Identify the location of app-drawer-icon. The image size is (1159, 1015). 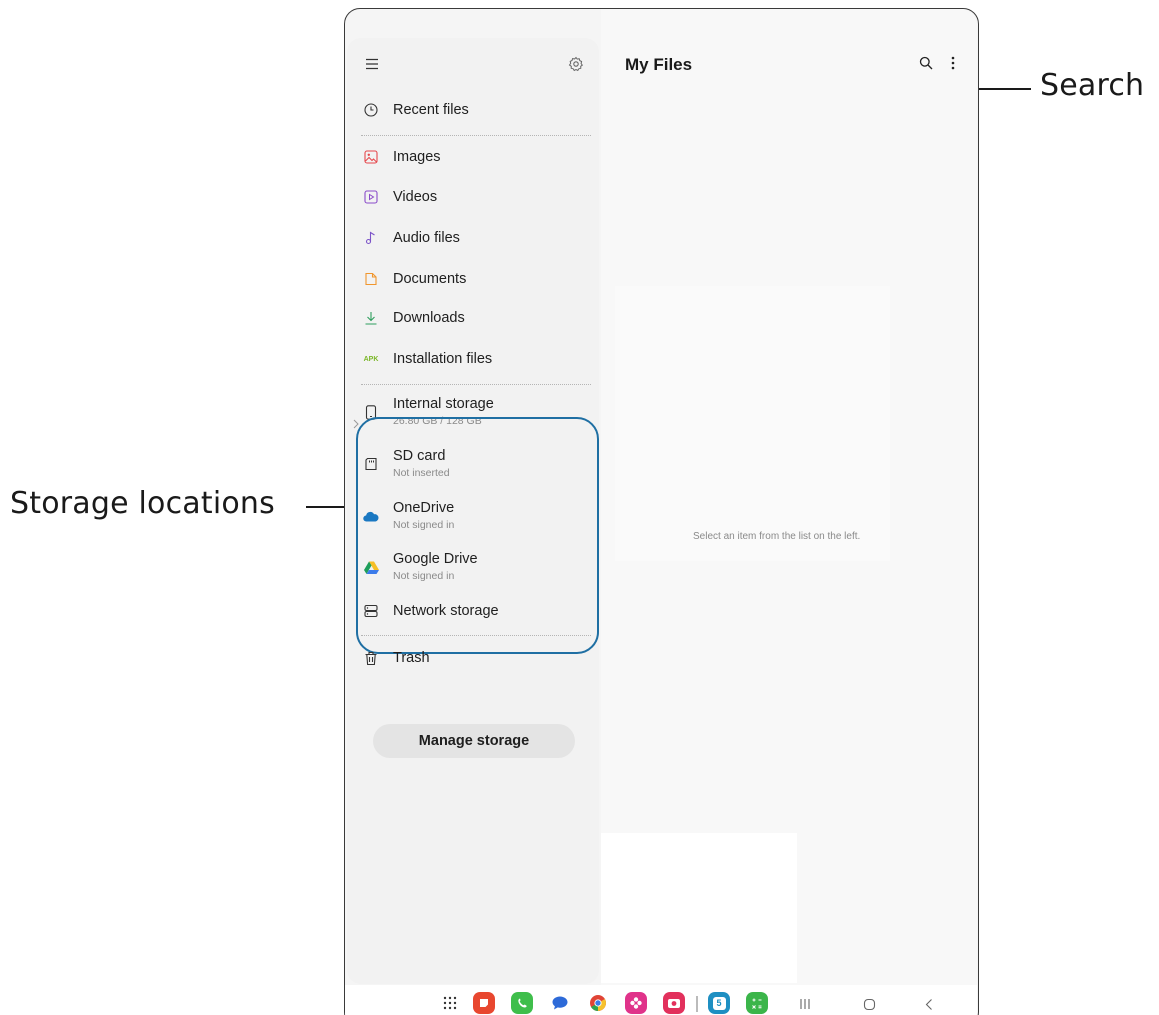
(450, 1003).